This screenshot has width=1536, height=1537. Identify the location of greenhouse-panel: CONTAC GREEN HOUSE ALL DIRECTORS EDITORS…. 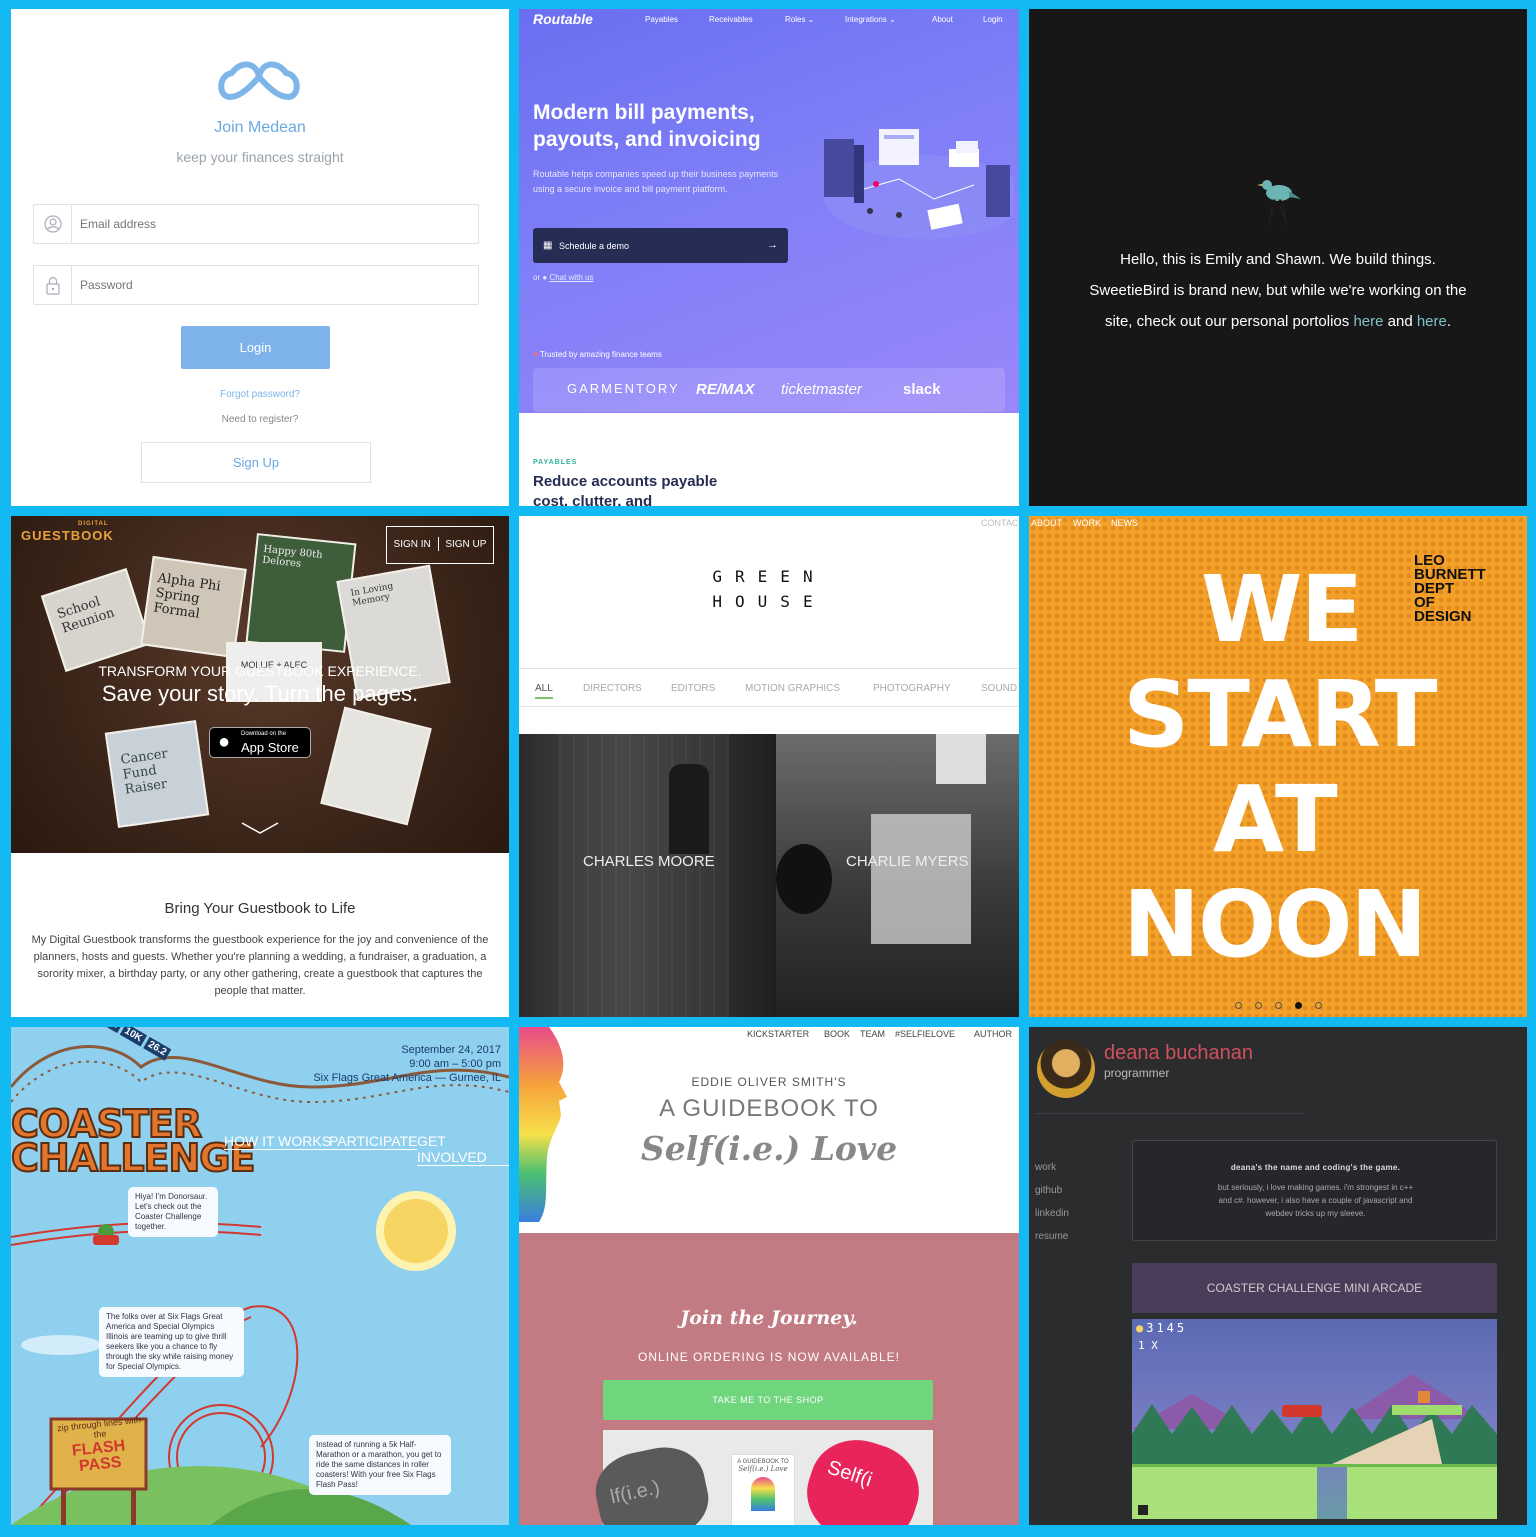
(769, 766).